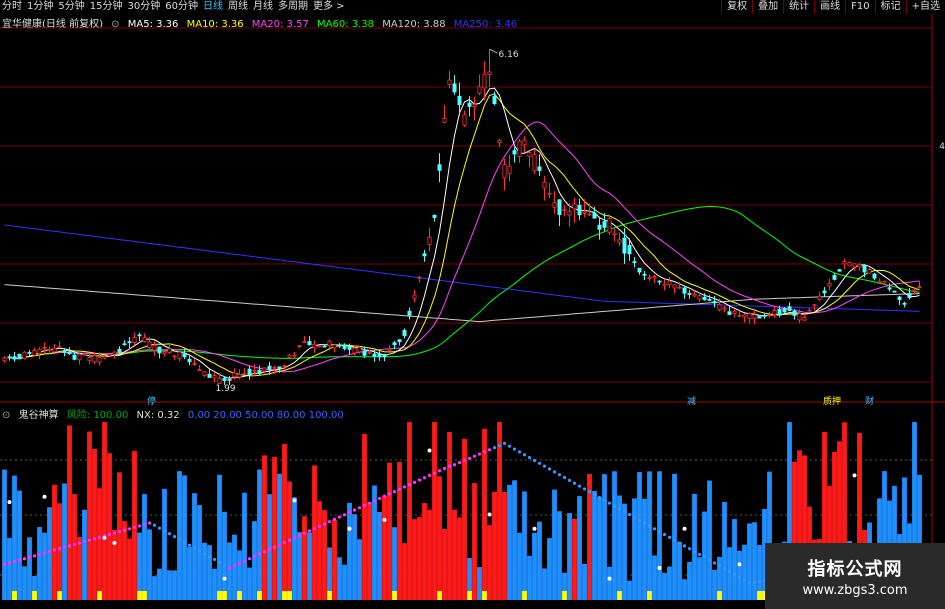 This screenshot has height=609, width=945. I want to click on risk-label: 风险: 100.00, so click(97, 415).